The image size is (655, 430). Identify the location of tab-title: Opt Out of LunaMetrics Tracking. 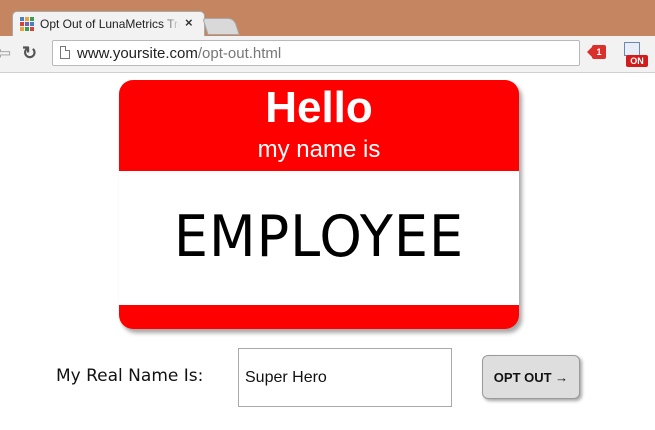
(110, 24).